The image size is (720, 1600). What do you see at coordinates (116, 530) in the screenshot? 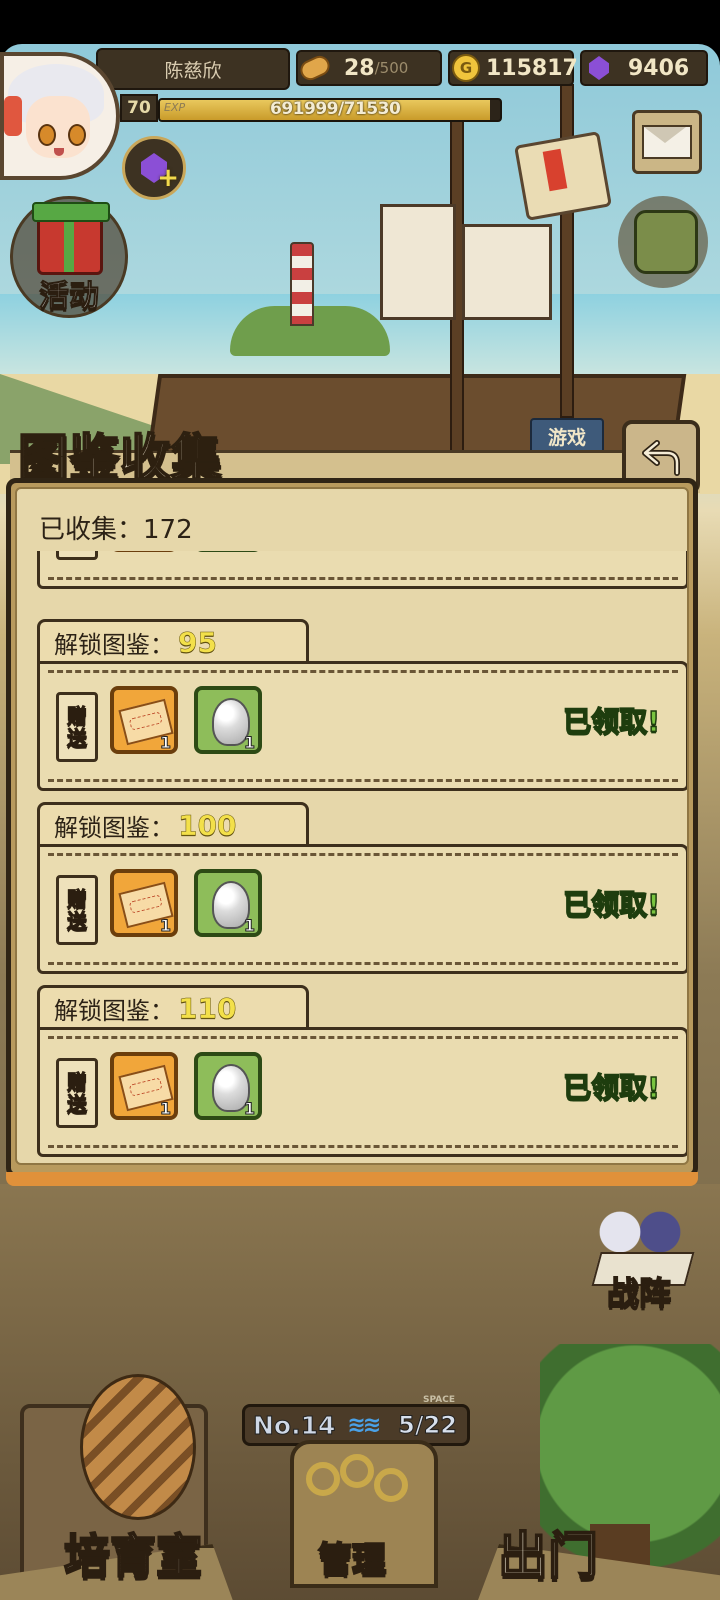
I see `collected-count: 已收集：172` at bounding box center [116, 530].